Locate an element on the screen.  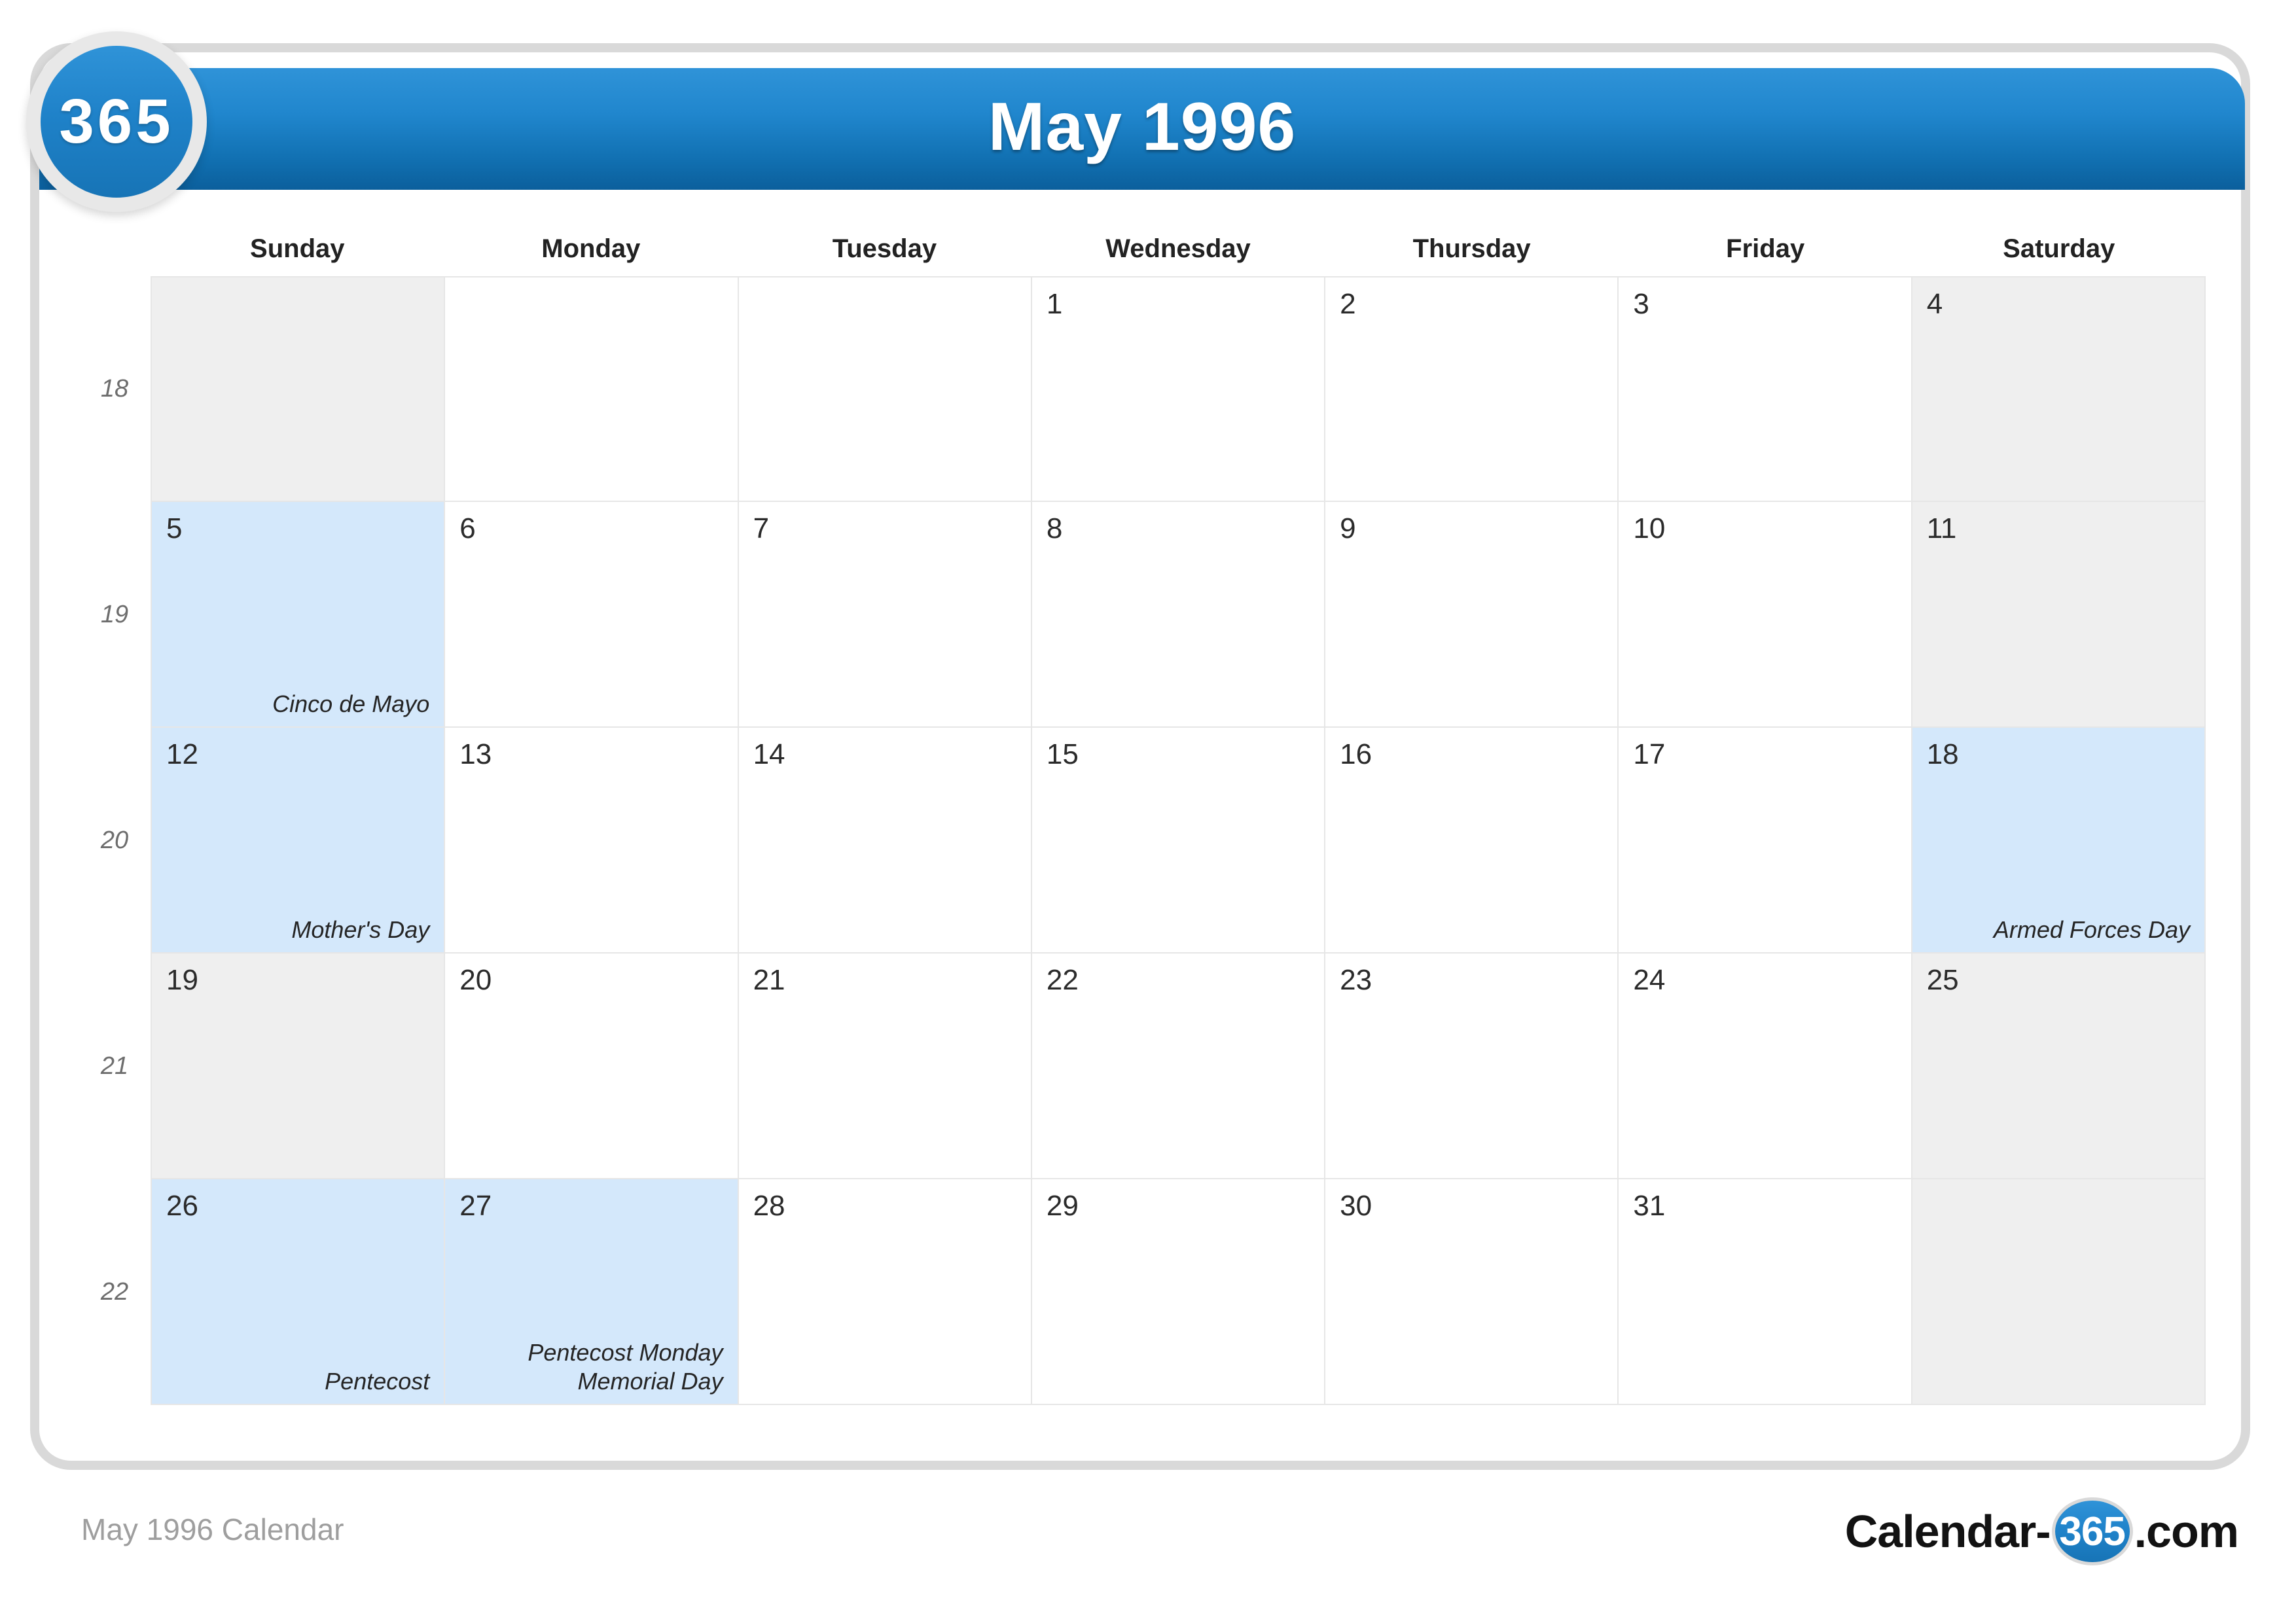
day-number: 24 is located at coordinates (1649, 980).